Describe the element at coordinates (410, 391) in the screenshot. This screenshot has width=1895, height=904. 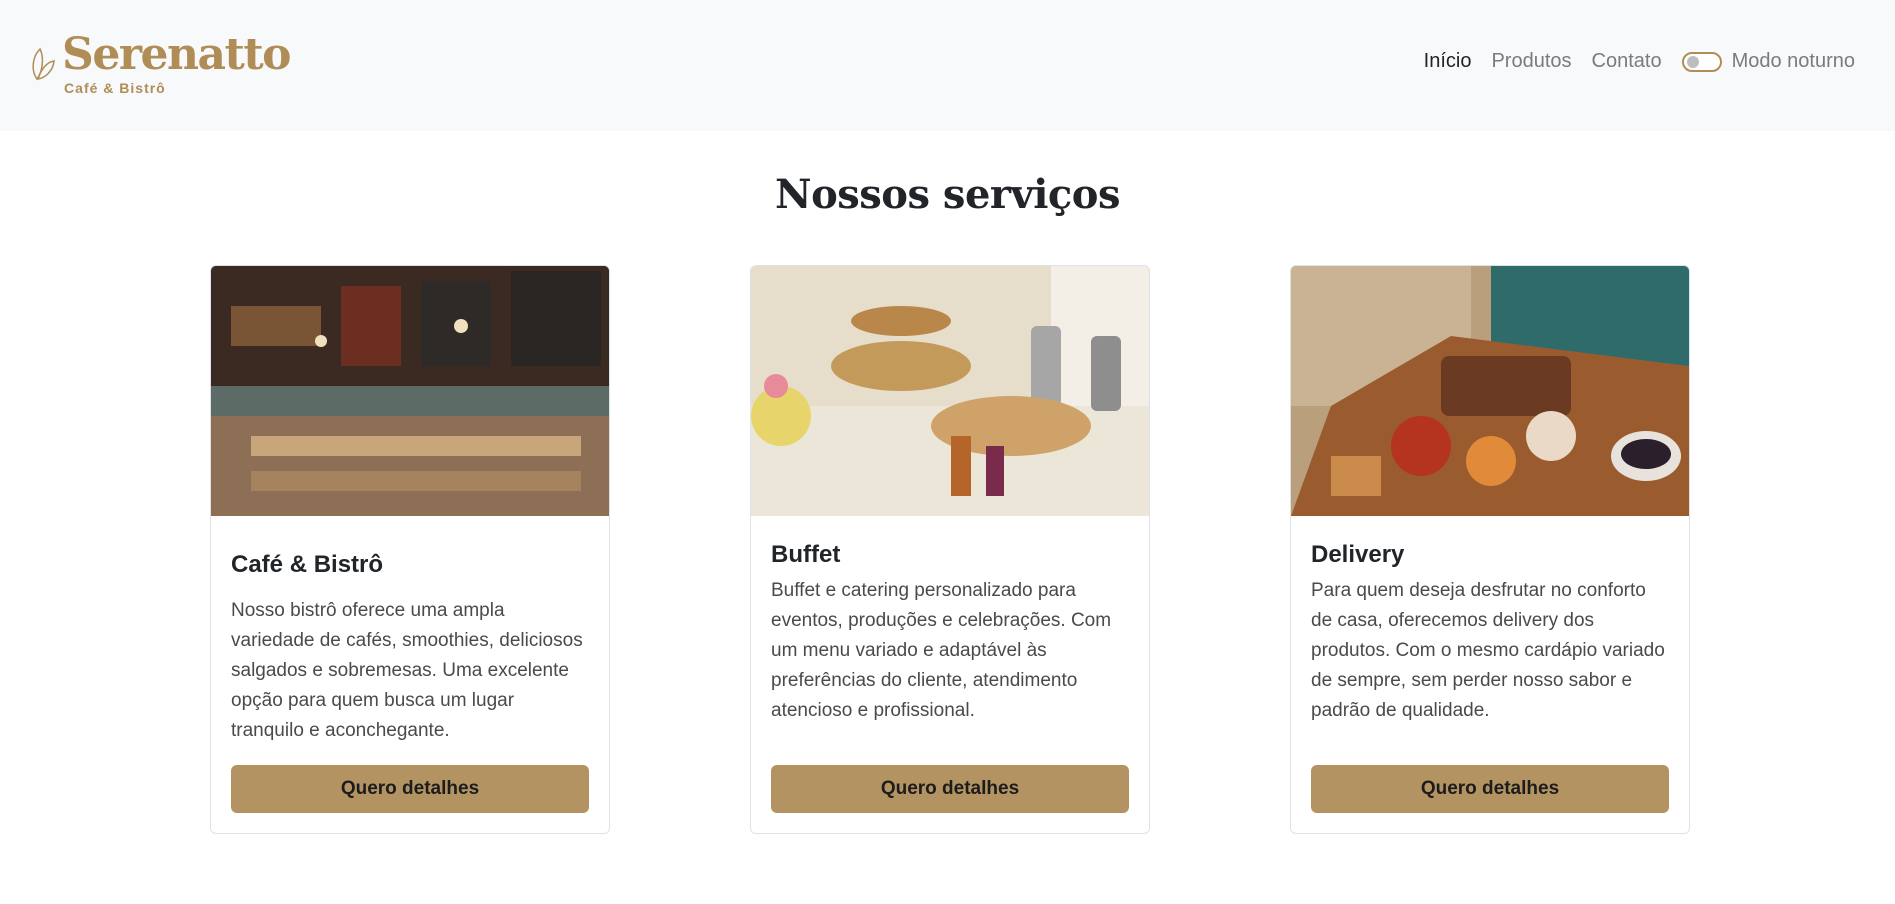
I see `cafe-counter-photo` at that location.